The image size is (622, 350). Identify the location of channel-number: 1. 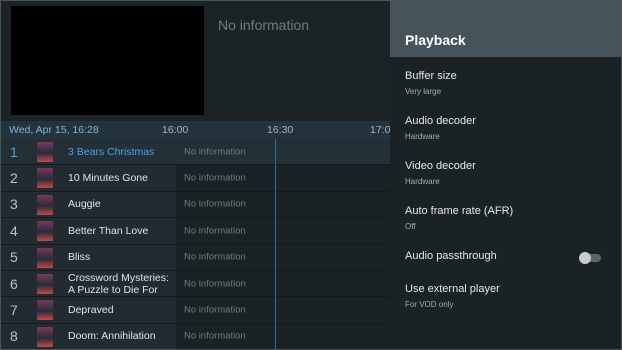
(14, 151).